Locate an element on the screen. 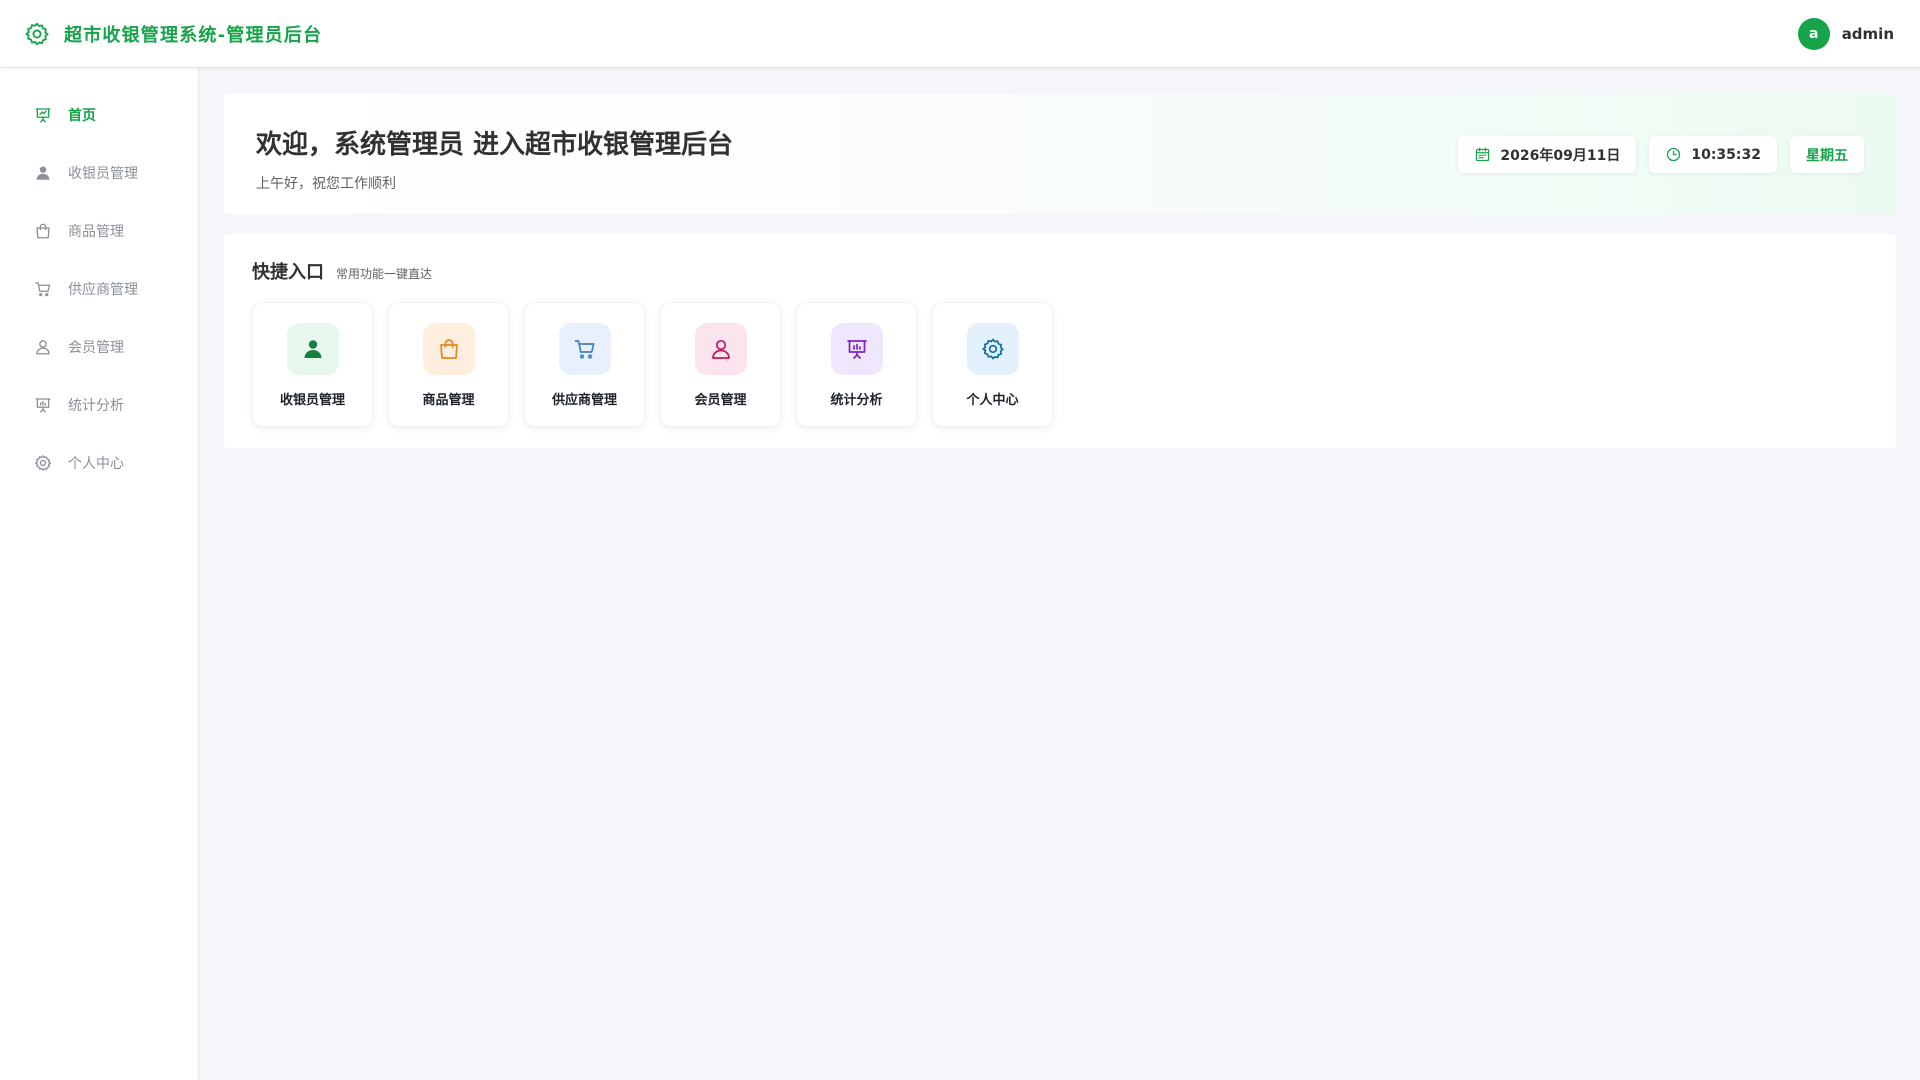  sidebar-item-label: 收银员管理 is located at coordinates (103, 174).